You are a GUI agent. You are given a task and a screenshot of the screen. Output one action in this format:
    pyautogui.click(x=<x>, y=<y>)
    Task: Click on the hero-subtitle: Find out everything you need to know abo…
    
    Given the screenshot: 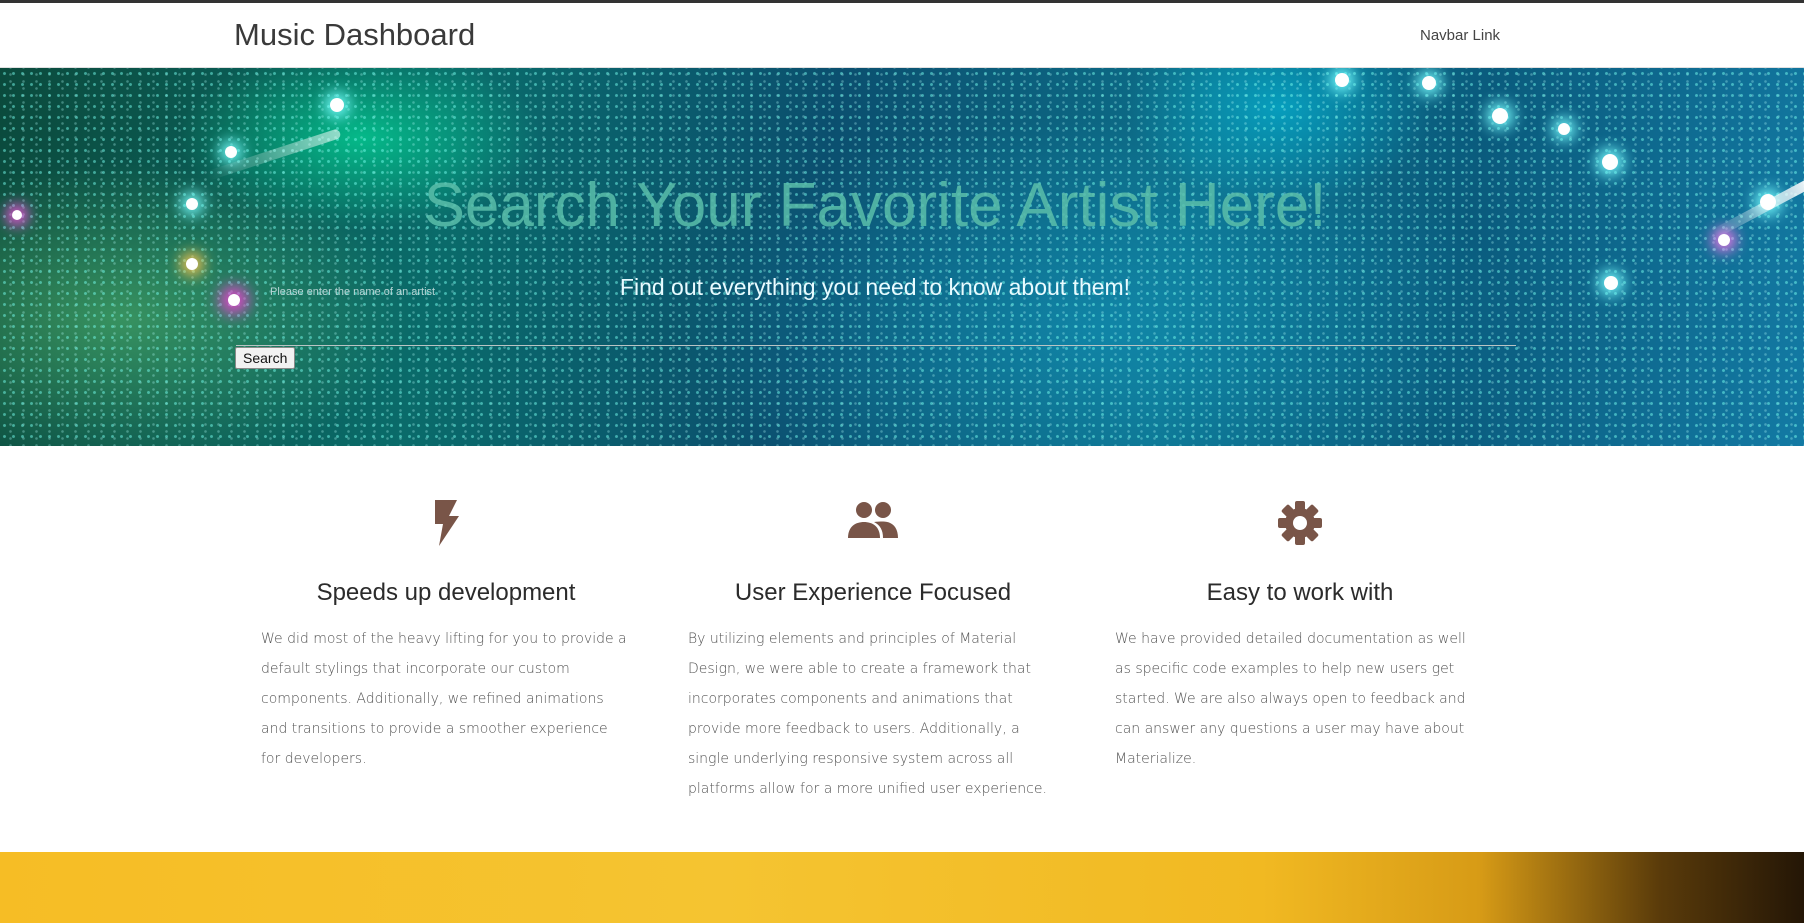 What is the action you would take?
    pyautogui.click(x=875, y=287)
    